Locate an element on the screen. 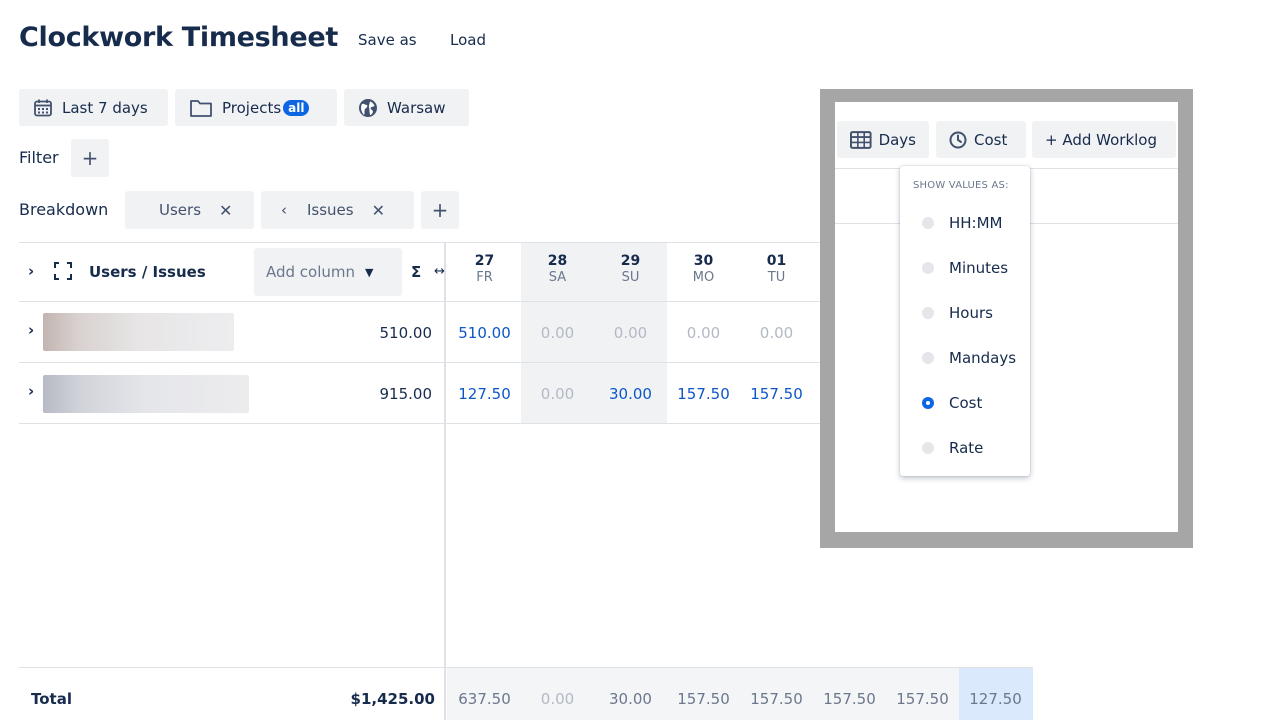 The height and width of the screenshot is (720, 1265). calendar-icon is located at coordinates (43, 107).